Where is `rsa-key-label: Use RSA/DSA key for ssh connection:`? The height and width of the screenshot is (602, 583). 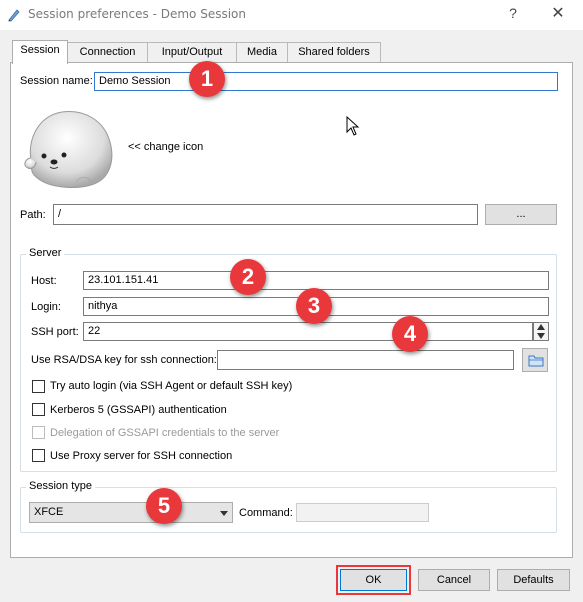
rsa-key-label: Use RSA/DSA key for ssh connection: is located at coordinates (124, 360).